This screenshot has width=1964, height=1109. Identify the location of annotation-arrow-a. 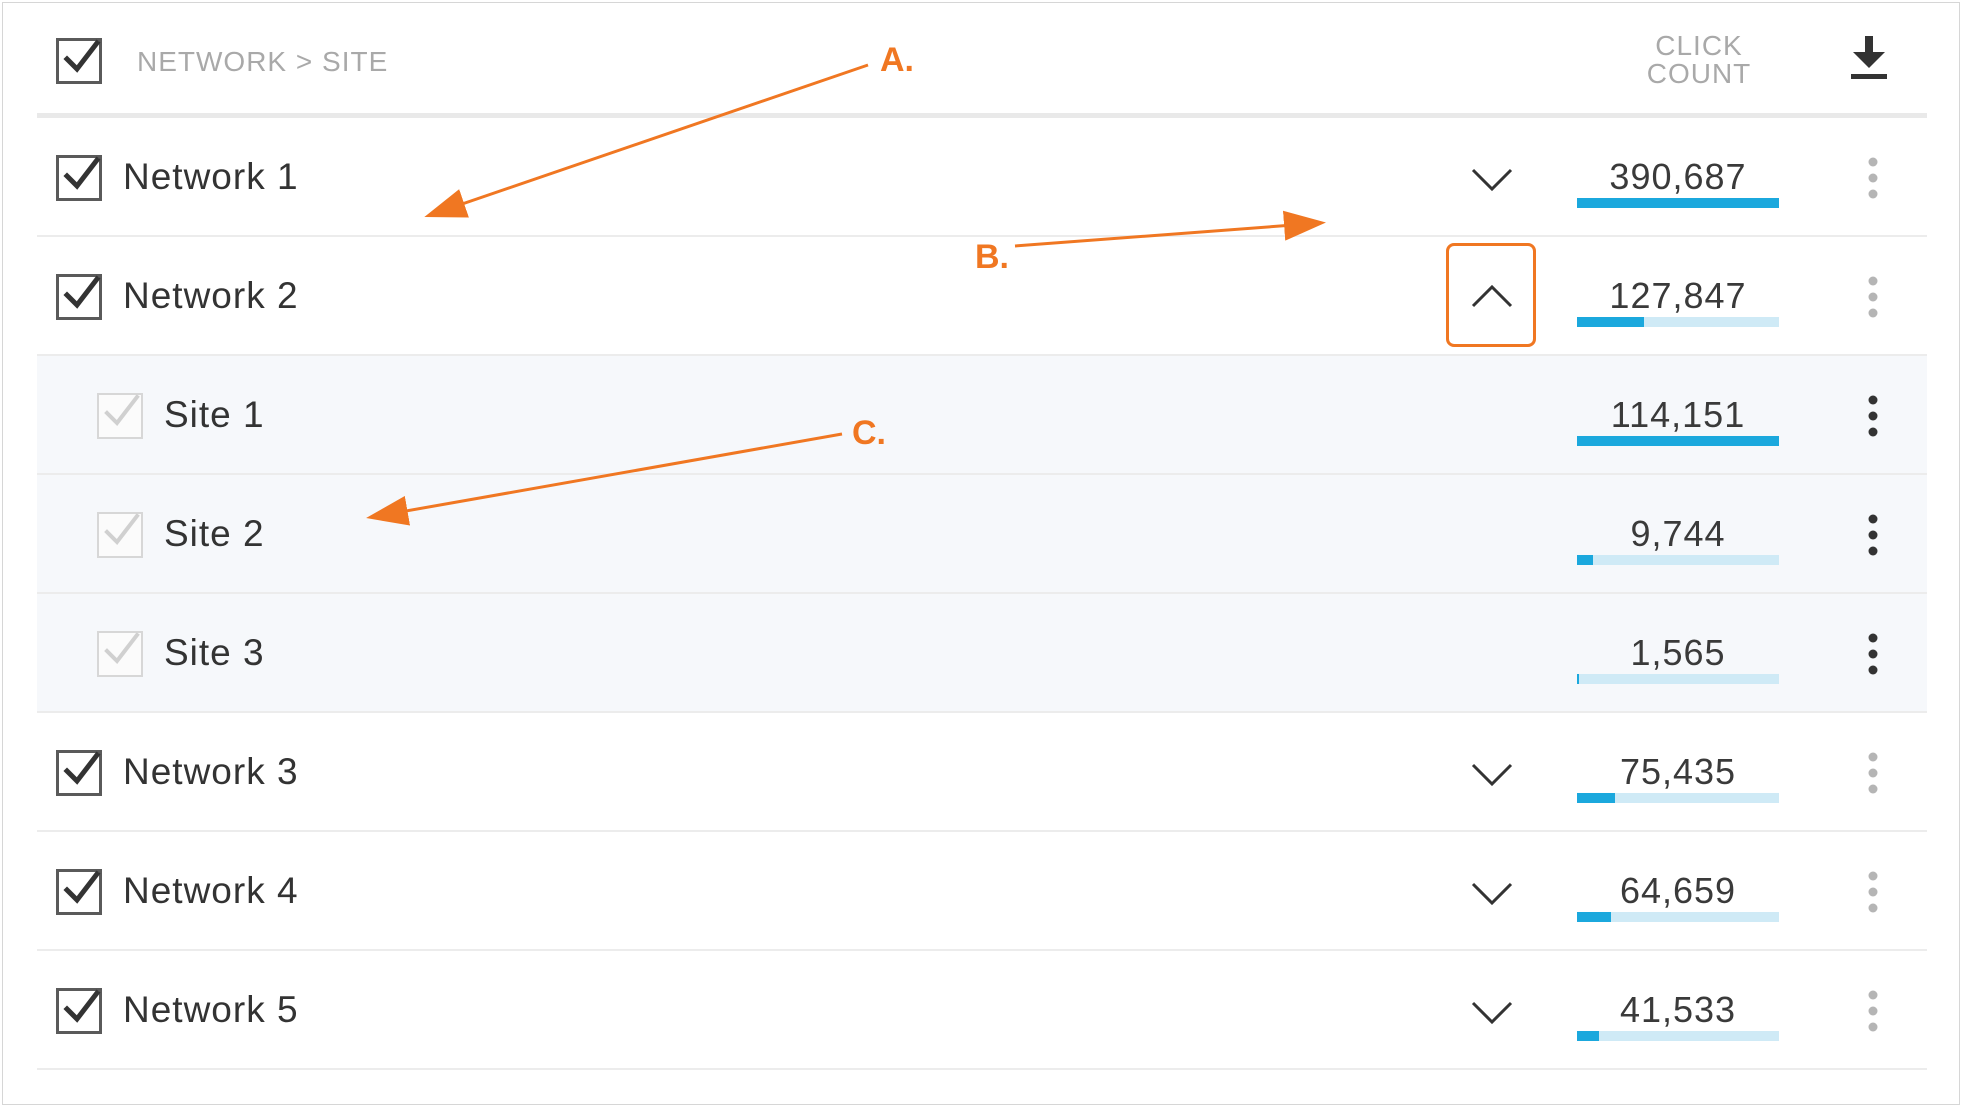
(646, 140).